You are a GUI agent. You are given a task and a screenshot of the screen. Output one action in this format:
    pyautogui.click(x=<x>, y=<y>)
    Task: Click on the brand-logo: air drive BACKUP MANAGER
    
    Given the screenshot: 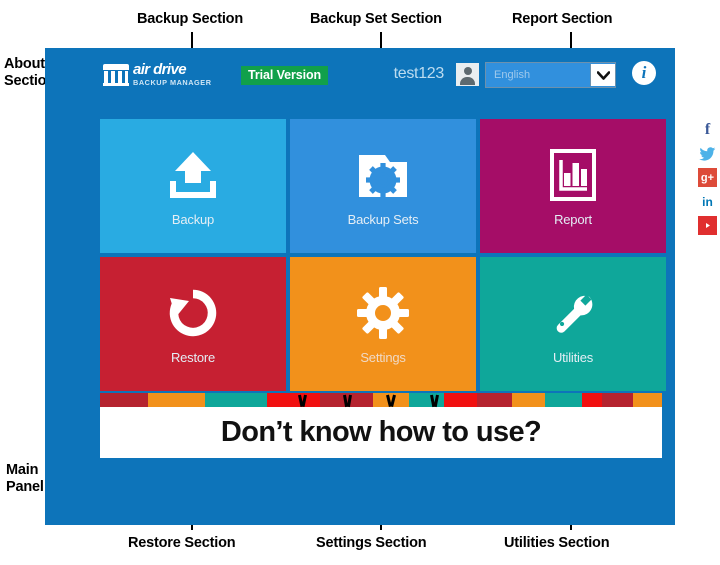 What is the action you would take?
    pyautogui.click(x=157, y=74)
    